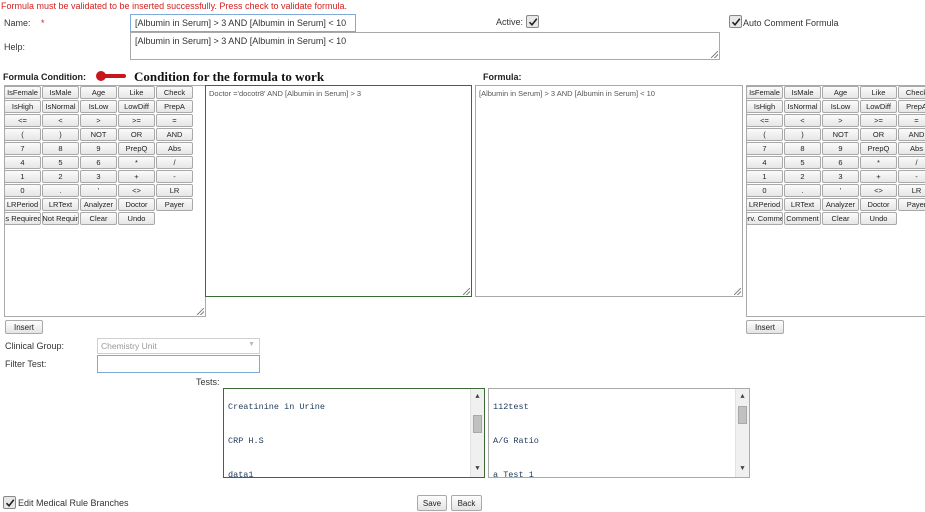 This screenshot has height=512, width=925. What do you see at coordinates (878, 134) in the screenshot?
I see `formula-key-or: OR` at bounding box center [878, 134].